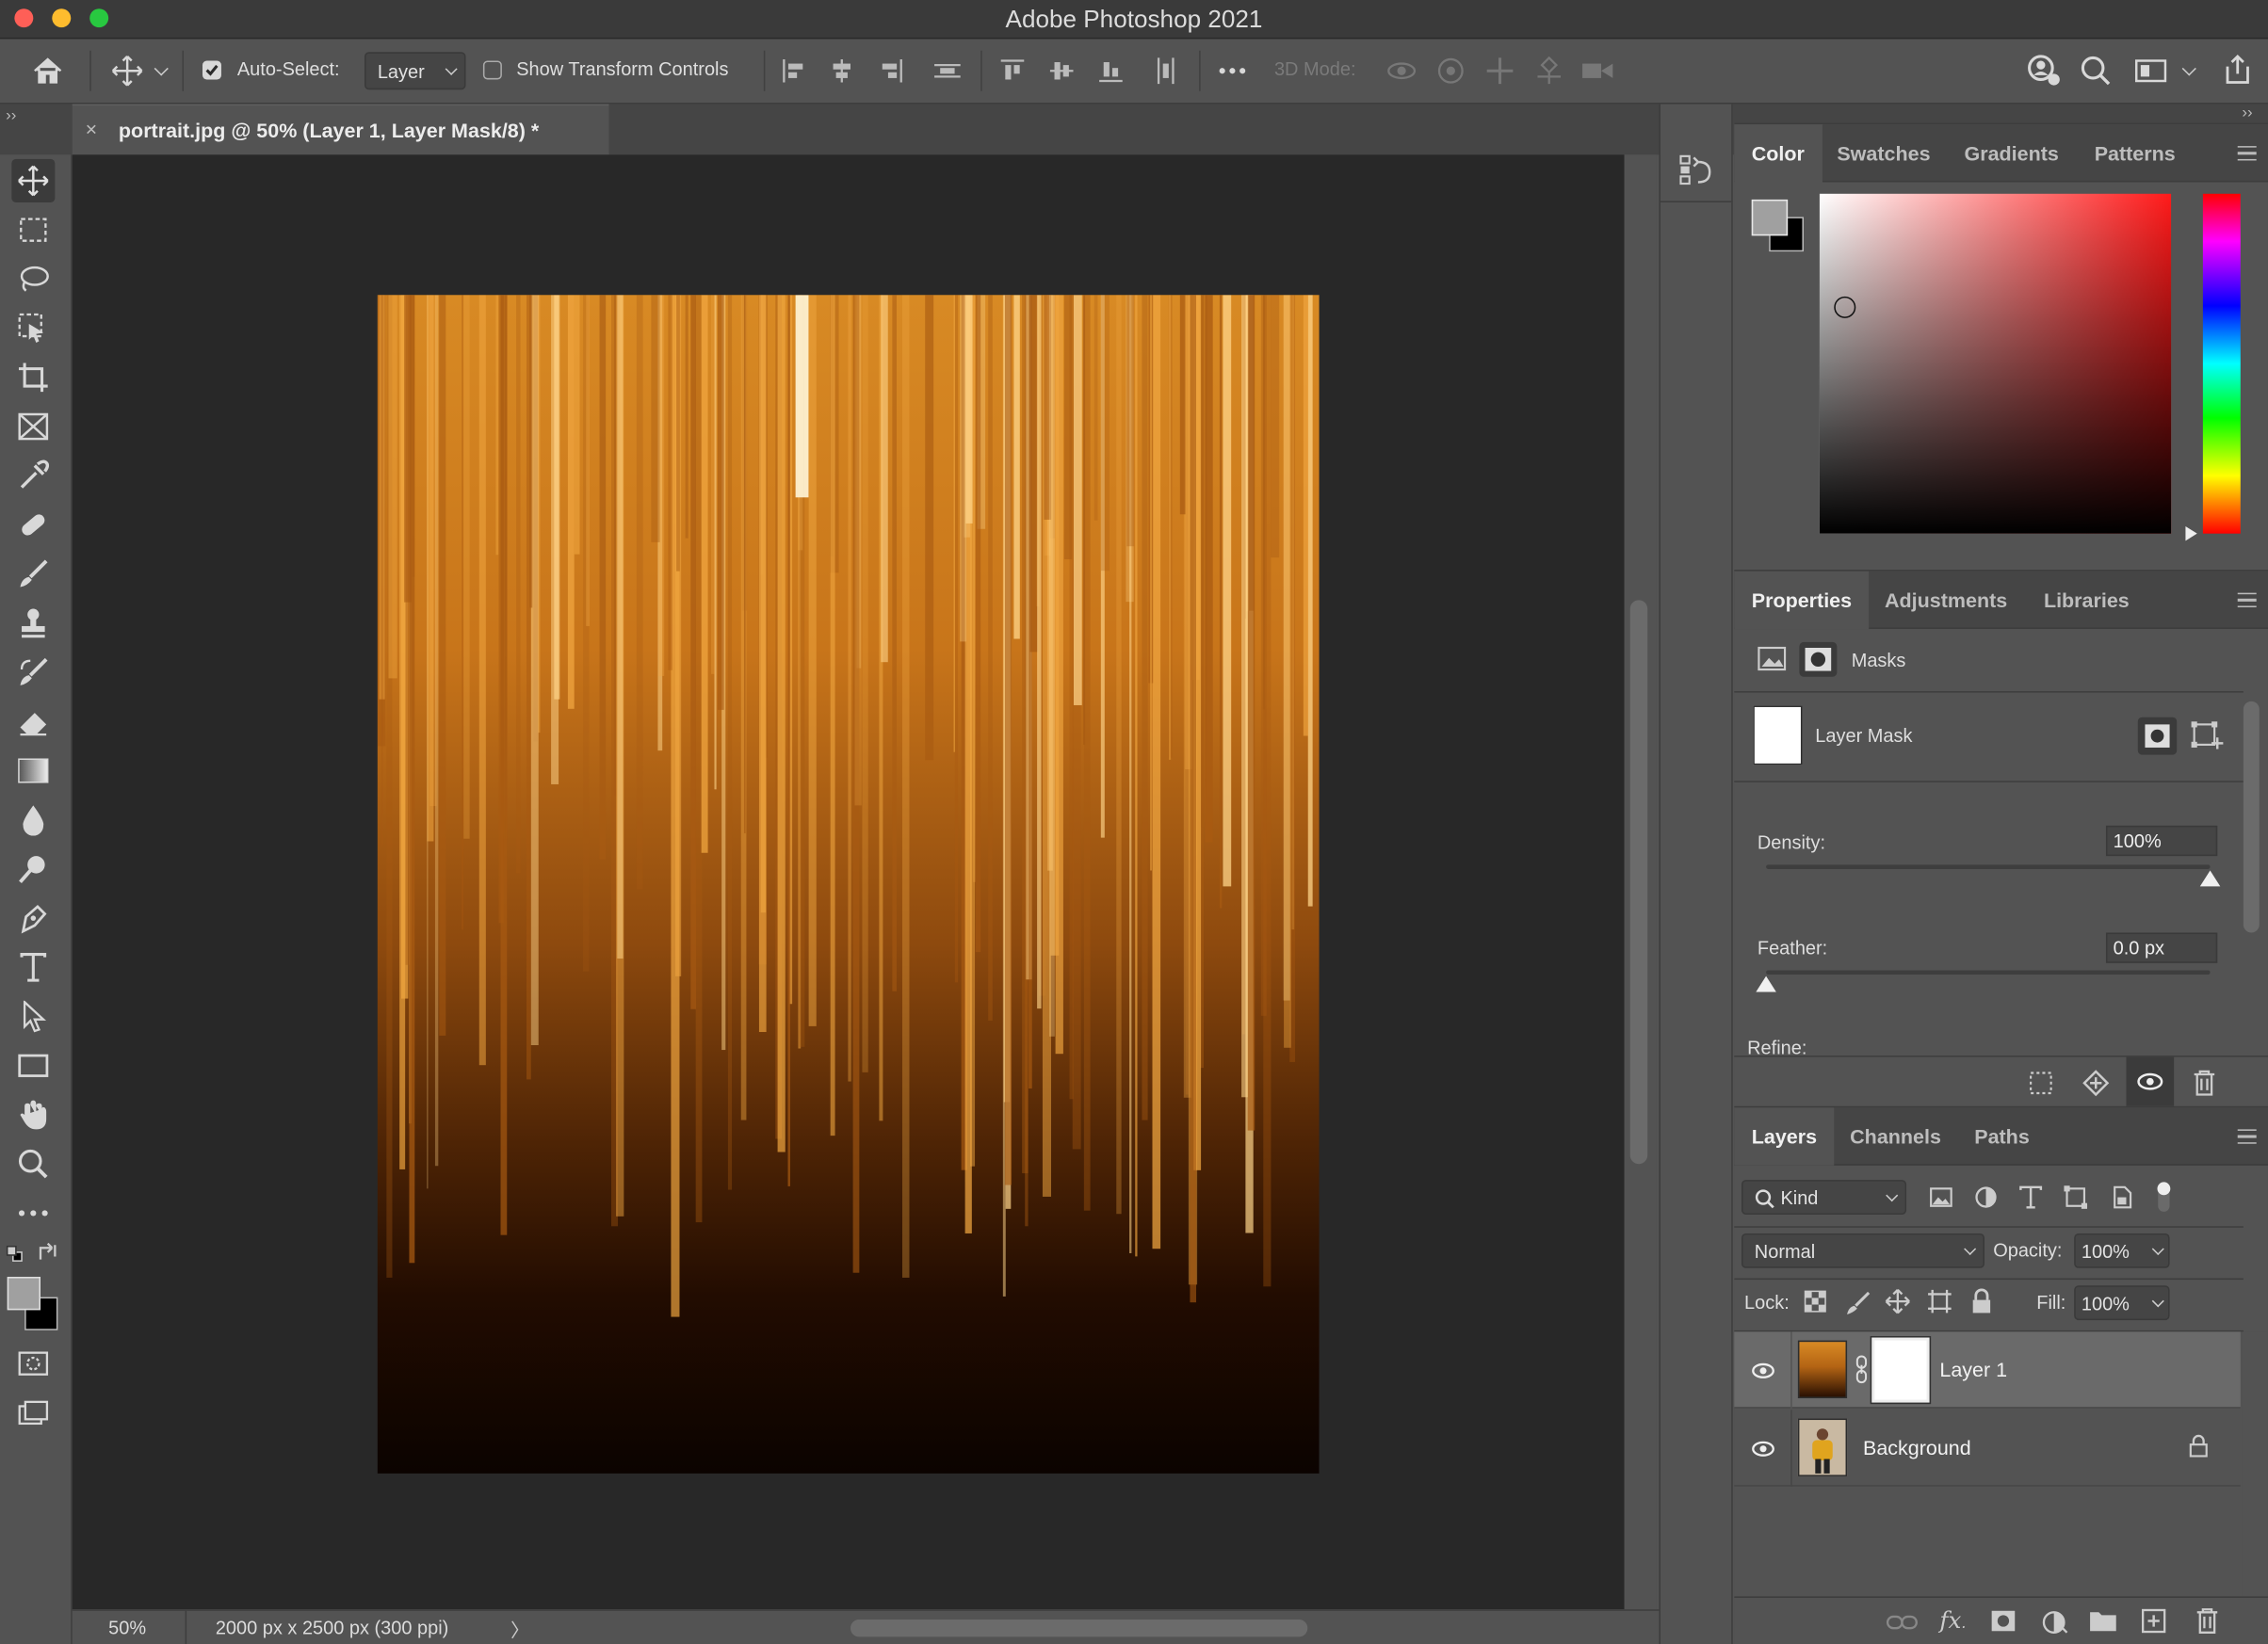 This screenshot has width=2268, height=1644. Describe the element at coordinates (212, 70) in the screenshot. I see `auto-select-checkbox` at that location.